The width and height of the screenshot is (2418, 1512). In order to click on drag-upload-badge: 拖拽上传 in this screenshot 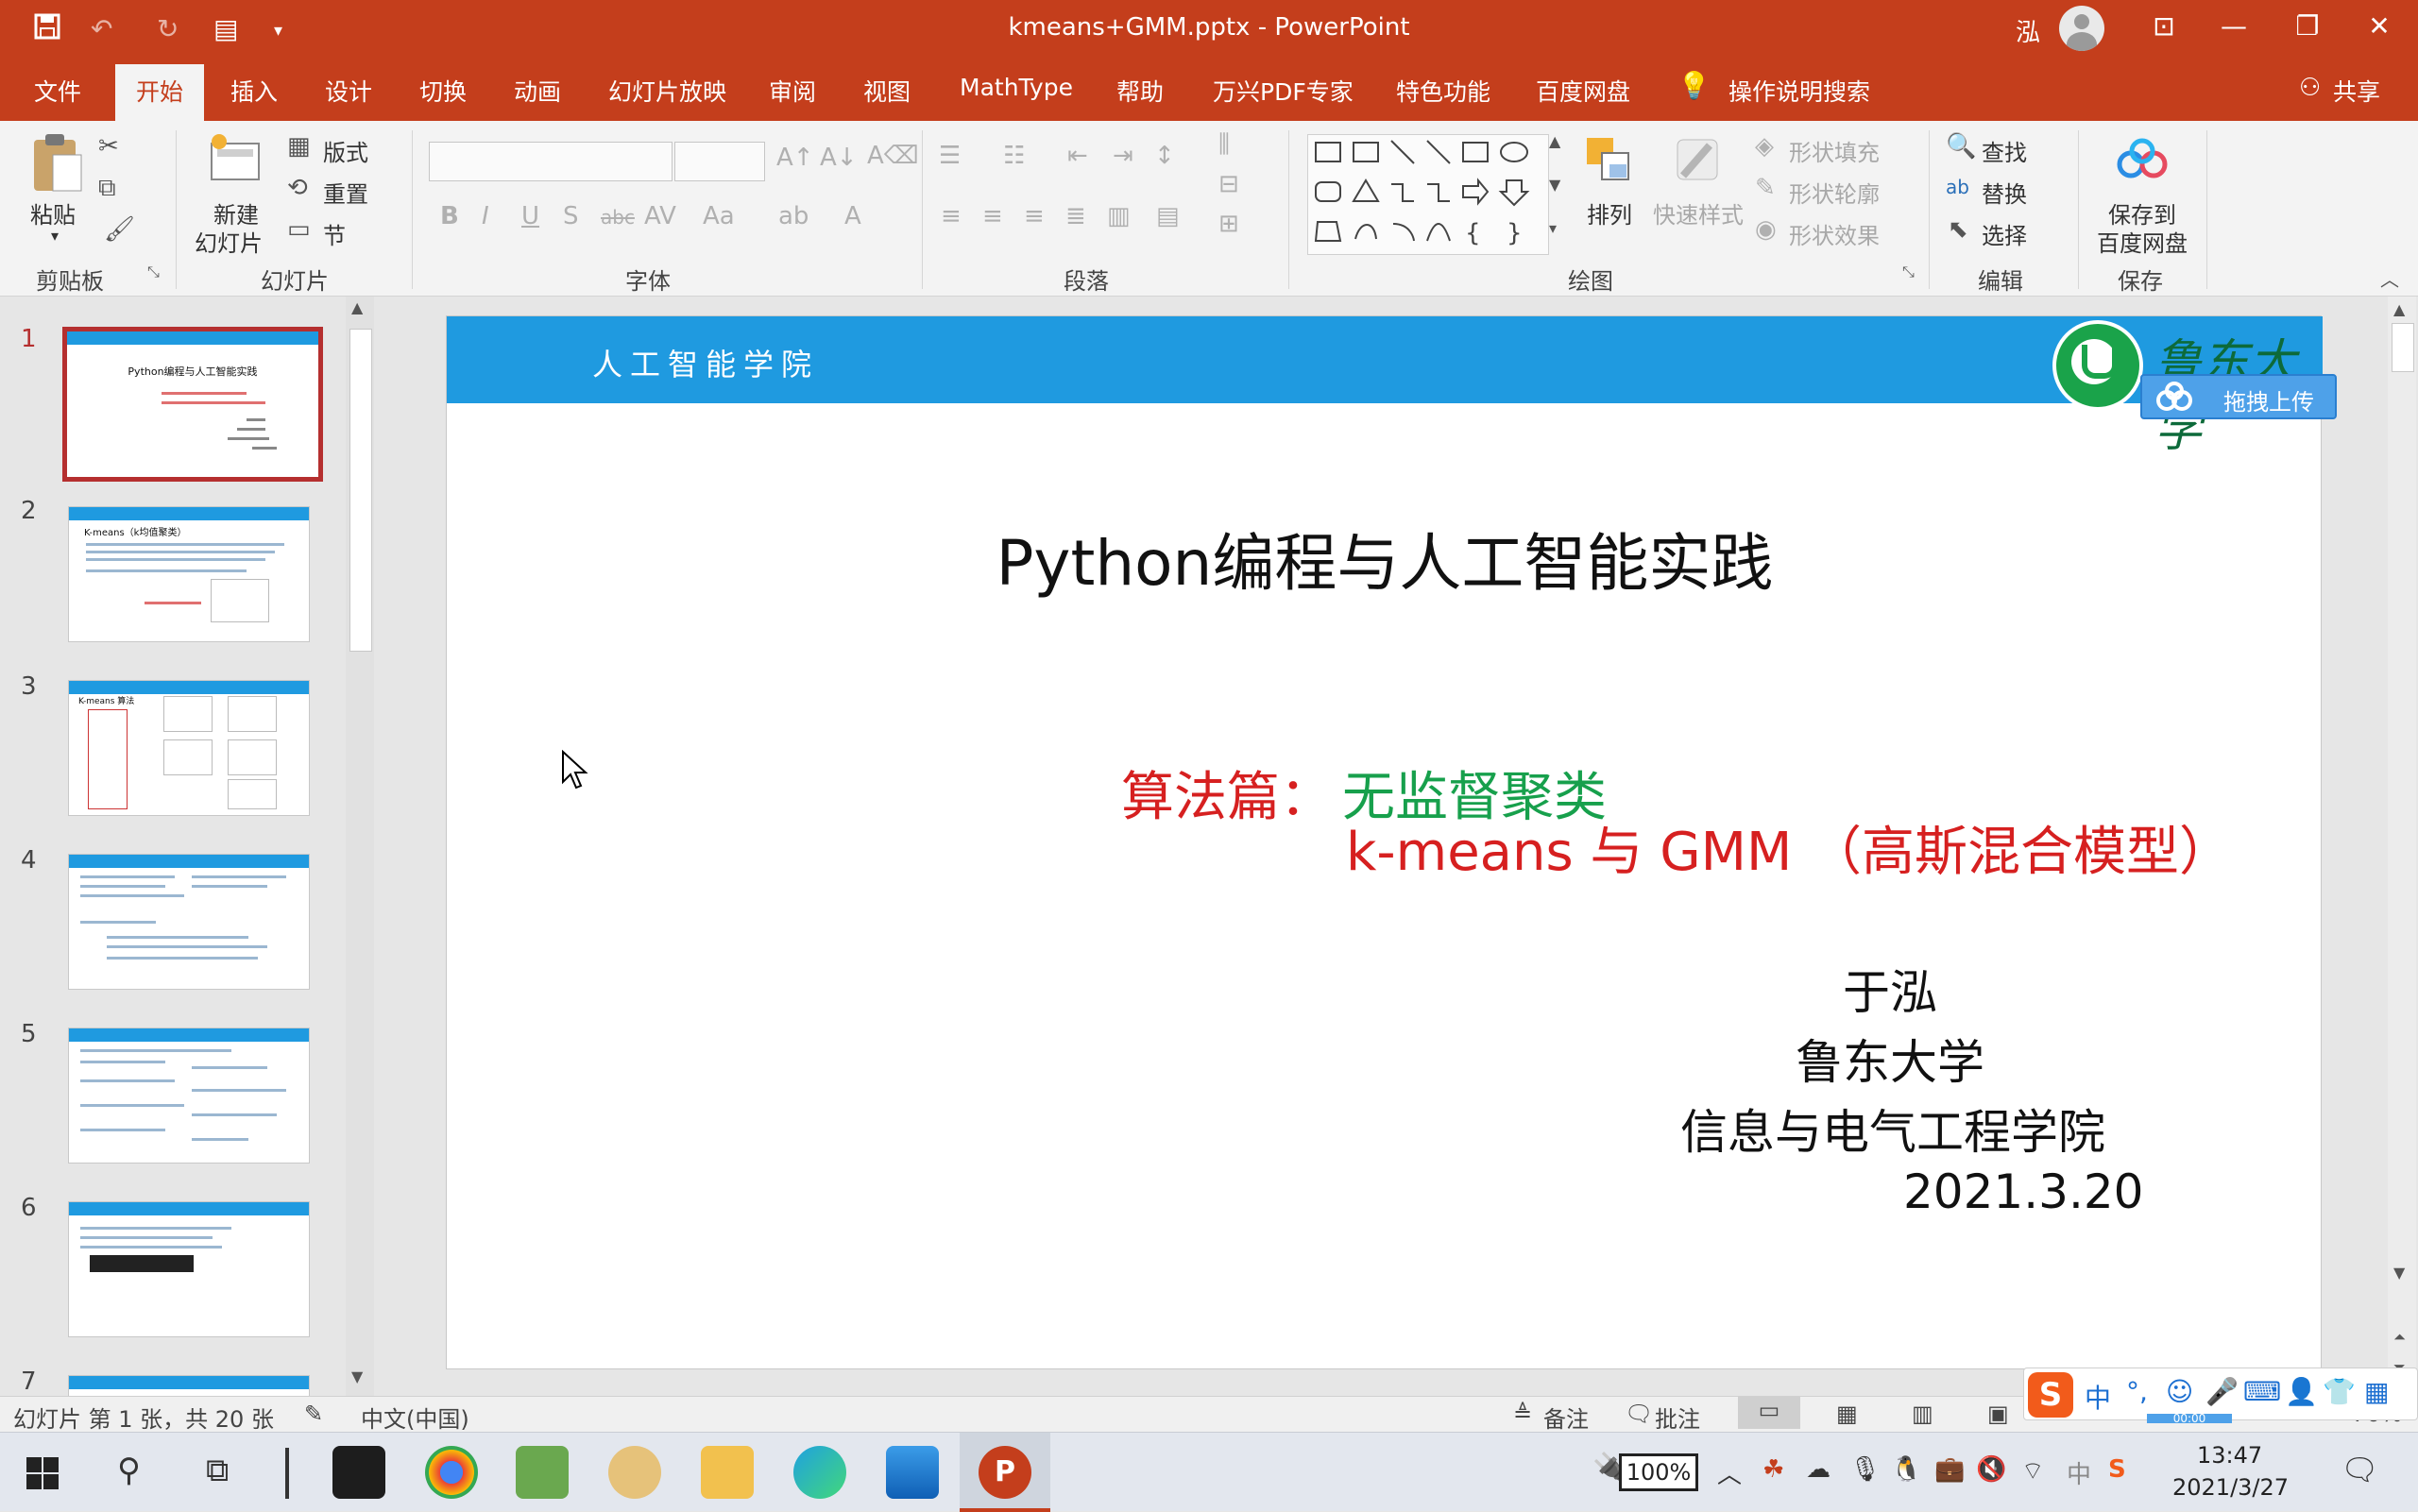, I will do `click(2238, 396)`.